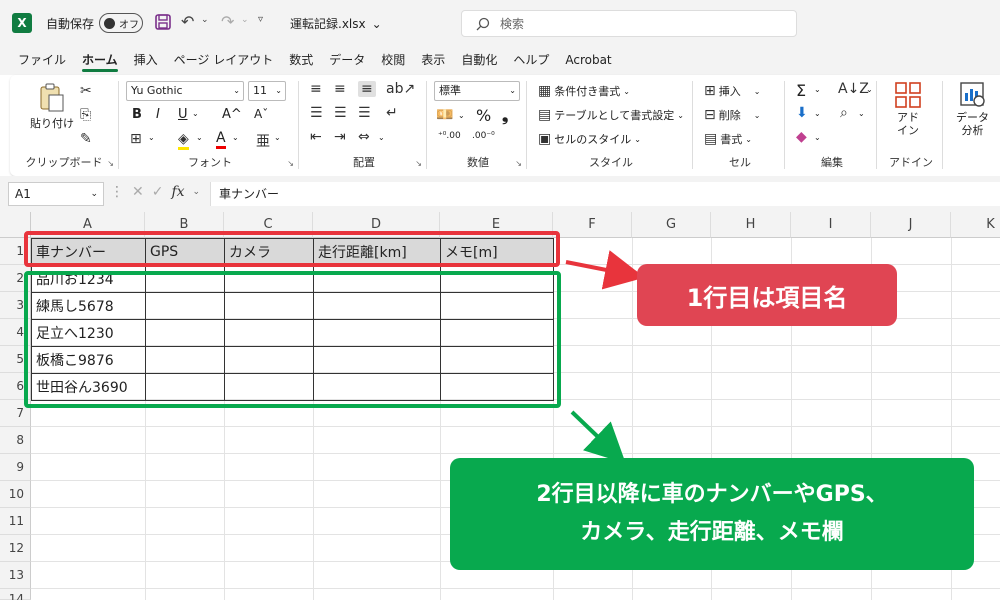 The height and width of the screenshot is (600, 1000). What do you see at coordinates (100, 60) in the screenshot?
I see `tab-home: ホーム` at bounding box center [100, 60].